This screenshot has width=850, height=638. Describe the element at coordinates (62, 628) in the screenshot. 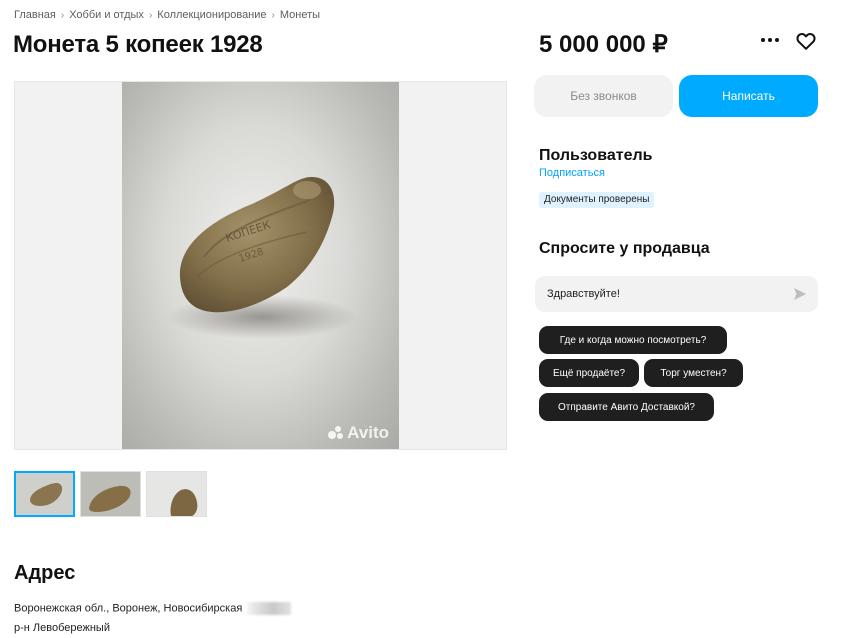

I see `address-district: р-н Левобережный` at that location.